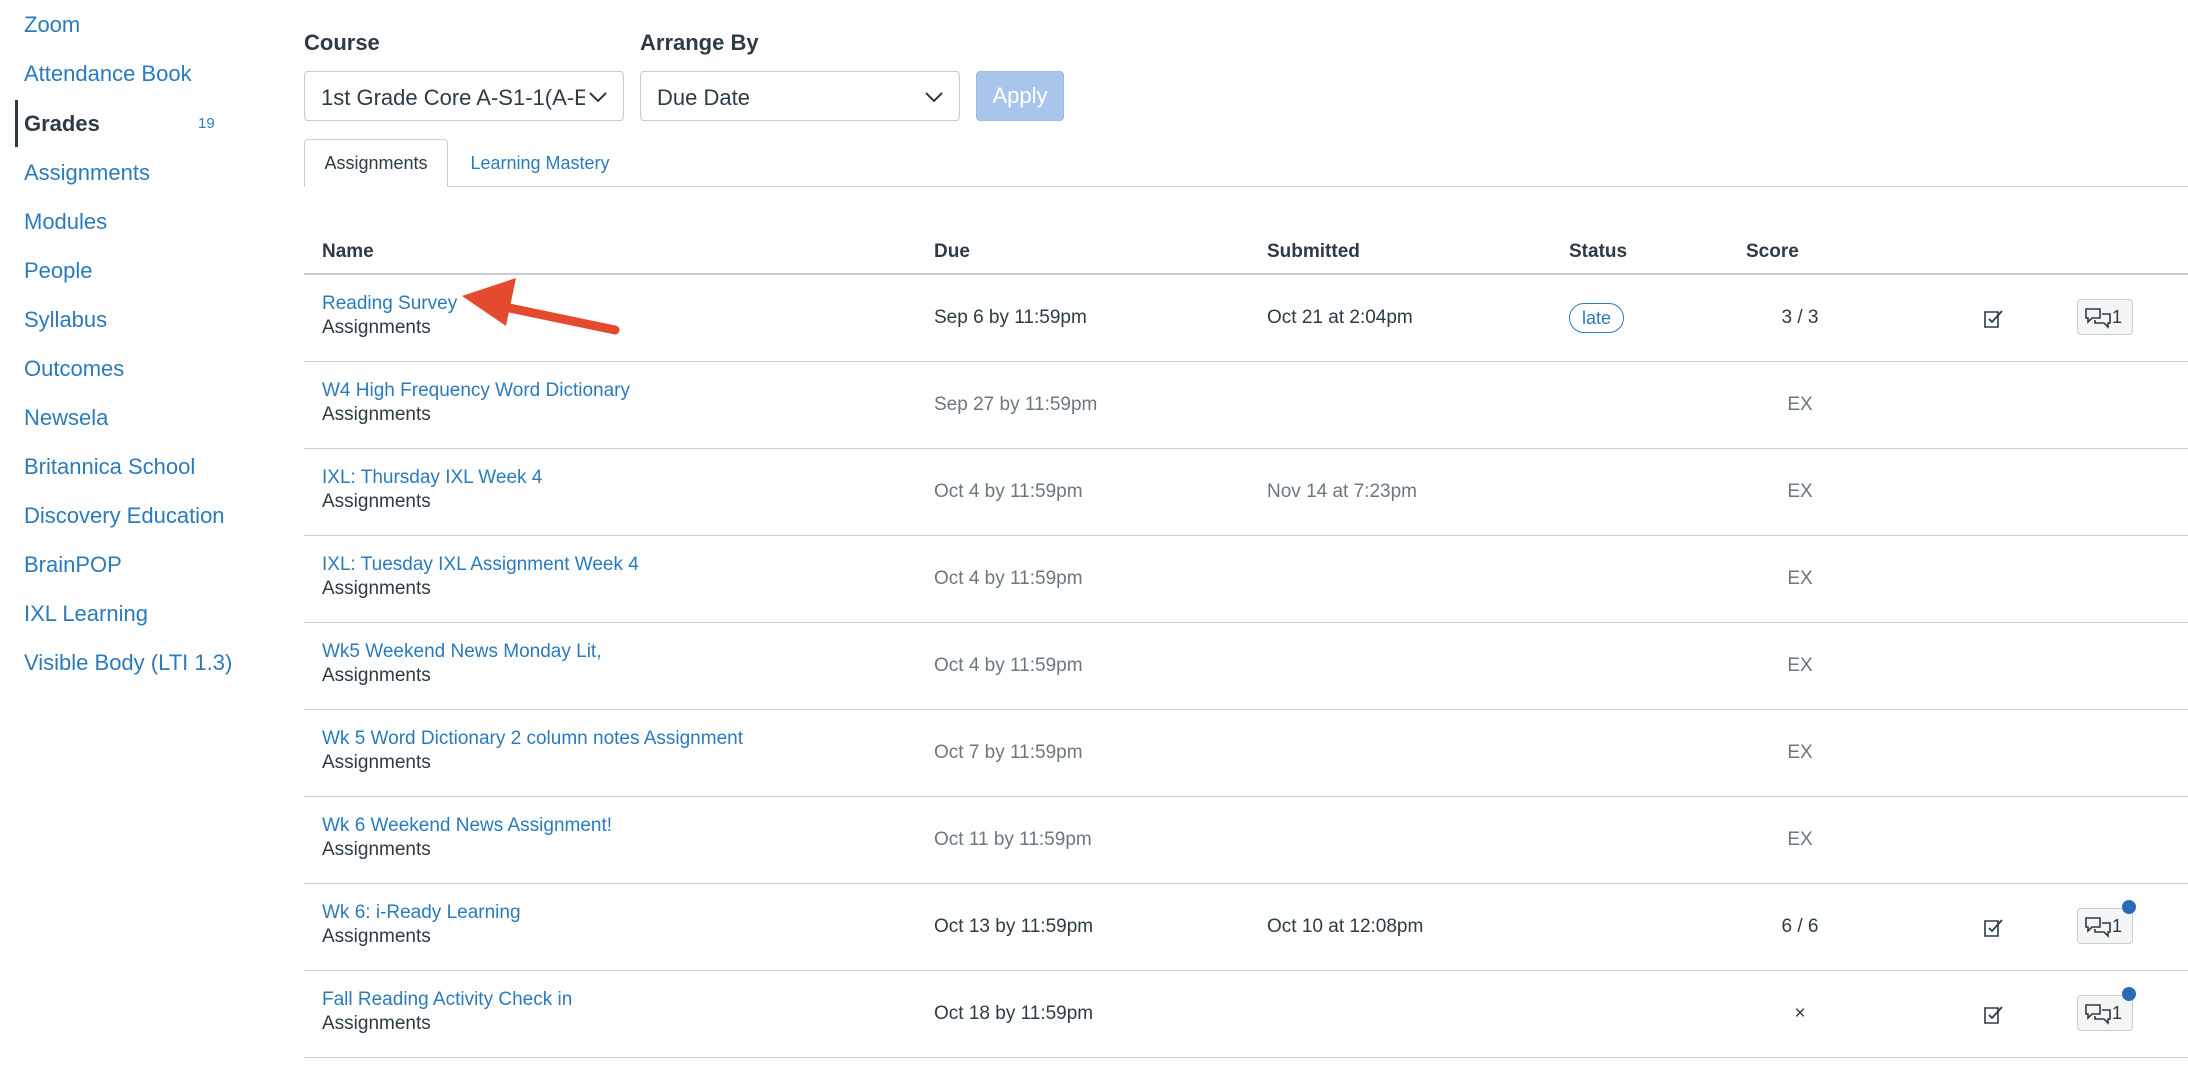 The width and height of the screenshot is (2188, 1072). Describe the element at coordinates (1014, 926) in the screenshot. I see `due-date: Oct 13 by 11:59pm` at that location.